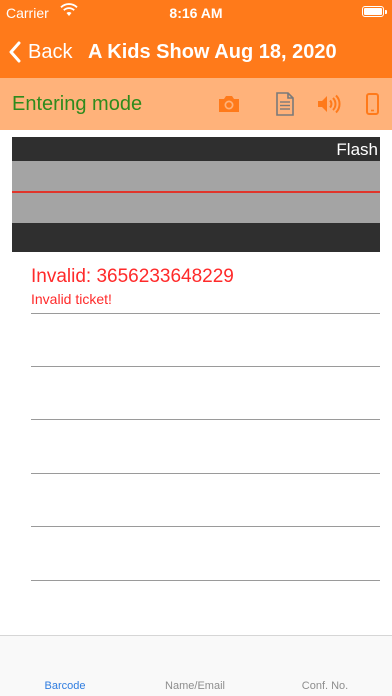 This screenshot has width=392, height=696. I want to click on scan-area, so click(196, 192).